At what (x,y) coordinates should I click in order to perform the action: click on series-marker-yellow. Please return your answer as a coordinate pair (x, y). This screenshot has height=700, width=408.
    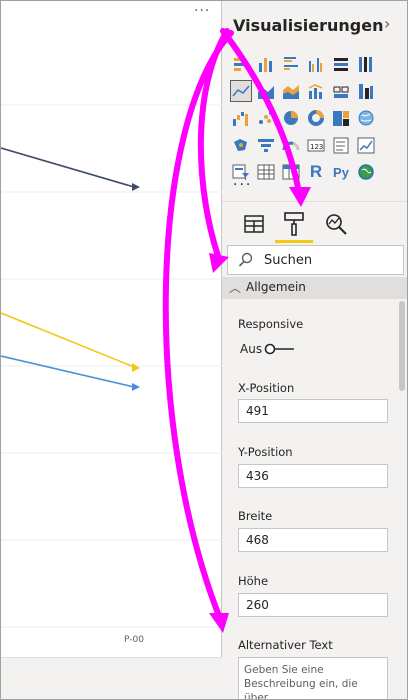
    Looking at the image, I should click on (136, 367).